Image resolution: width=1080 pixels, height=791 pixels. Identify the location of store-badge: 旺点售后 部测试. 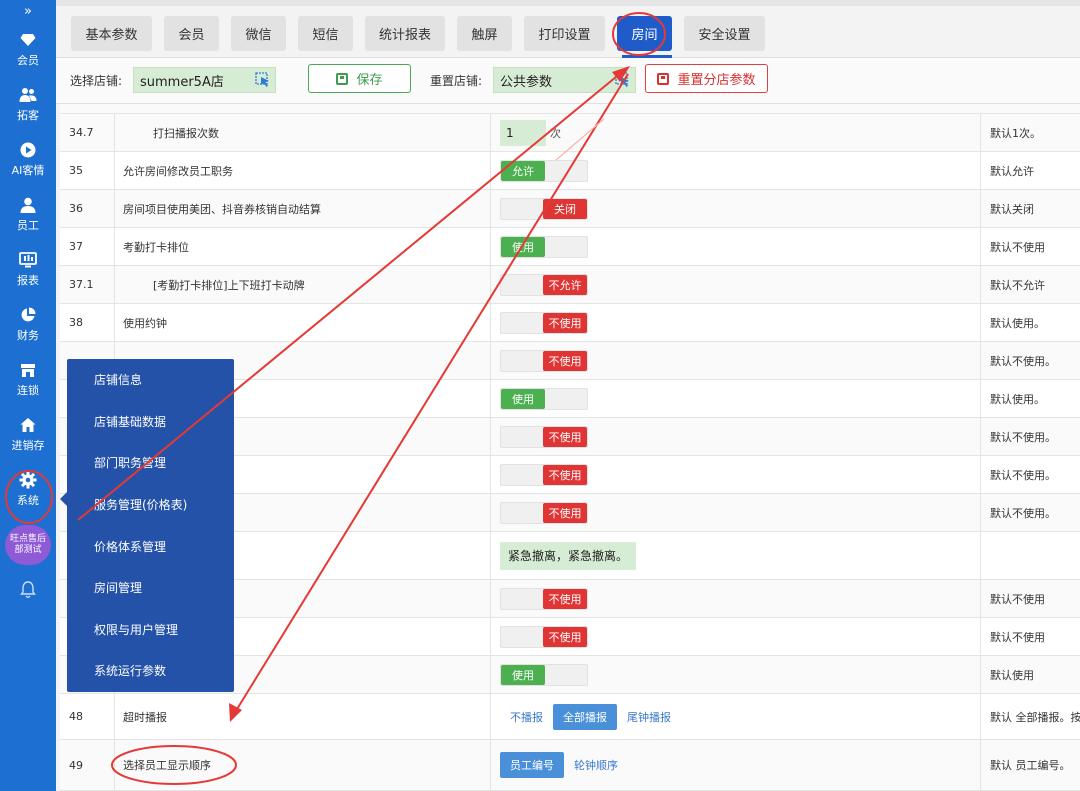
(28, 545).